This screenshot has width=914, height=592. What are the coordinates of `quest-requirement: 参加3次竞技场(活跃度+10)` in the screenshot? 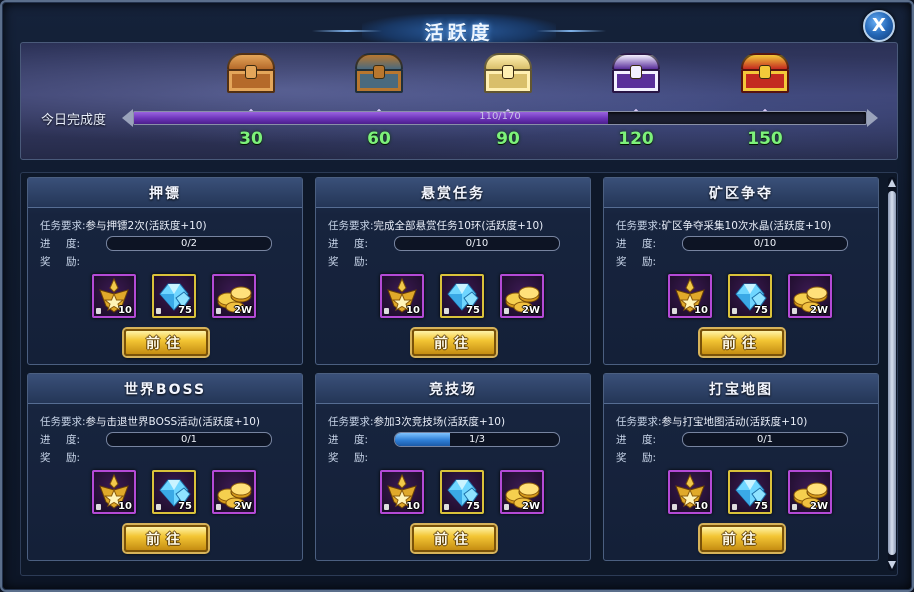 It's located at (439, 422).